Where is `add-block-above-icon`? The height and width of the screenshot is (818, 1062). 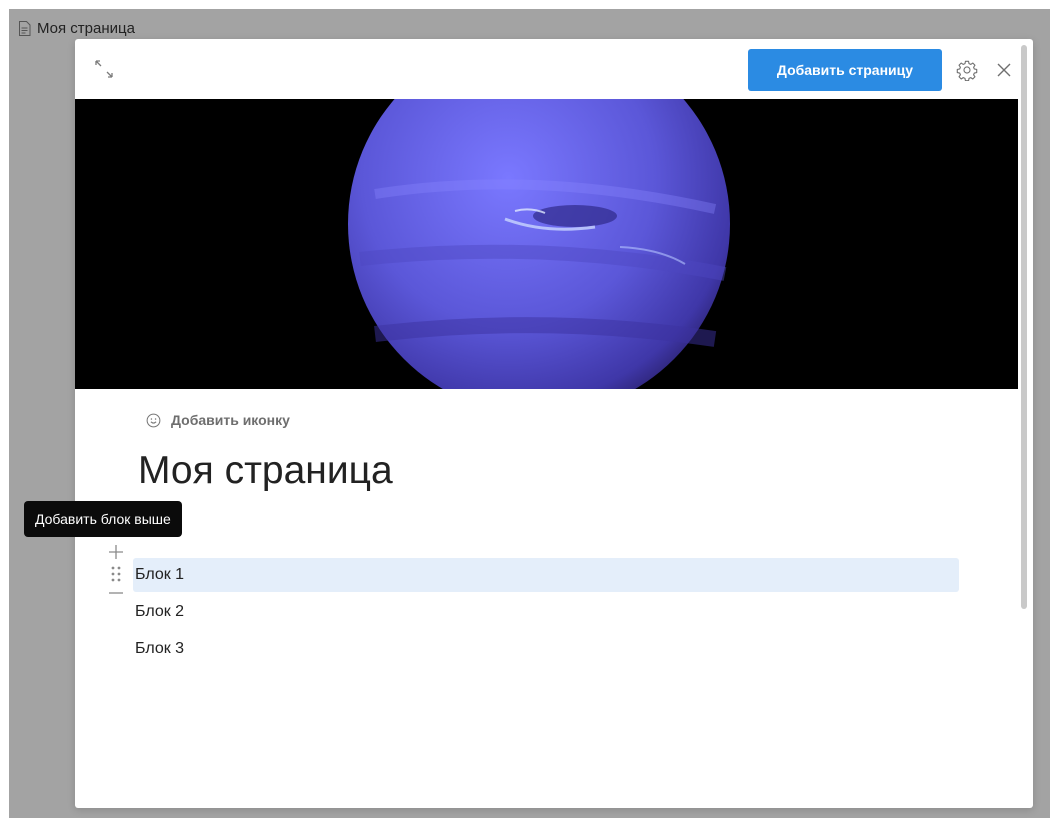
add-block-above-icon is located at coordinates (116, 552).